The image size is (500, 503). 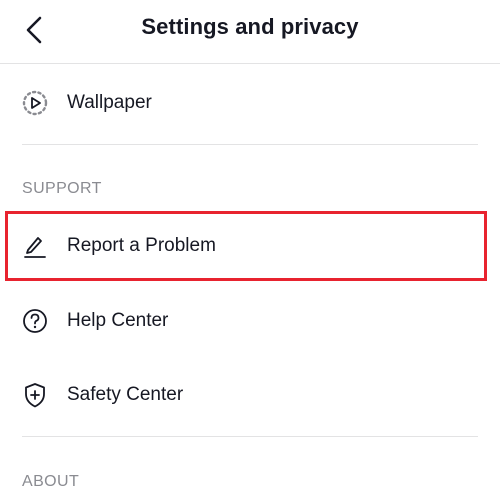 What do you see at coordinates (250, 246) in the screenshot?
I see `report-problem-row: Report a Problem` at bounding box center [250, 246].